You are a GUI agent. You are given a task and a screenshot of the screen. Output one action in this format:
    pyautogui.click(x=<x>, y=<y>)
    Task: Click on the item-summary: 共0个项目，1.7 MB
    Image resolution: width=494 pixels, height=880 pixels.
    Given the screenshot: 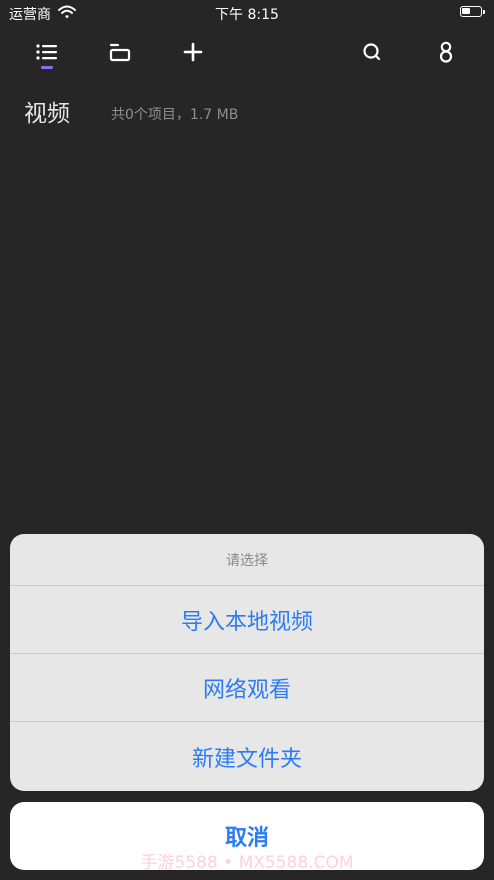 What is the action you would take?
    pyautogui.click(x=175, y=115)
    